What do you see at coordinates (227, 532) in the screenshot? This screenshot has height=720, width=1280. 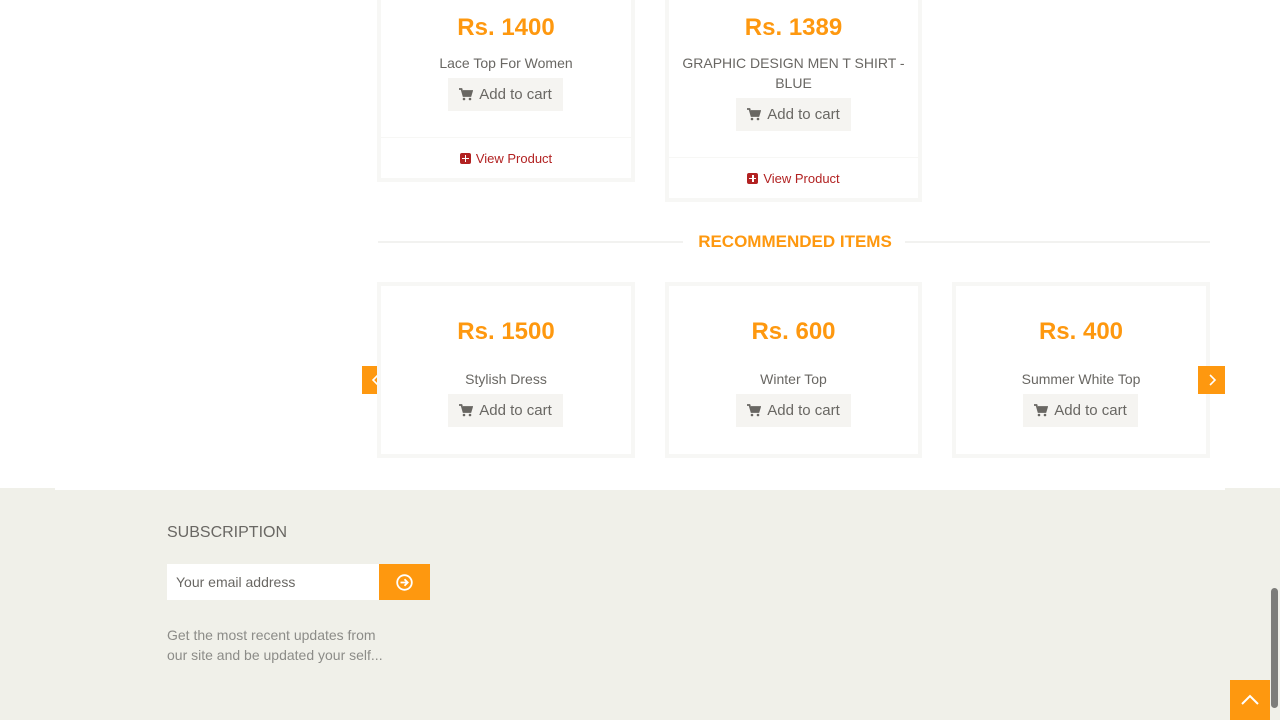 I see `subscription-title: SUBSCRIPTION` at bounding box center [227, 532].